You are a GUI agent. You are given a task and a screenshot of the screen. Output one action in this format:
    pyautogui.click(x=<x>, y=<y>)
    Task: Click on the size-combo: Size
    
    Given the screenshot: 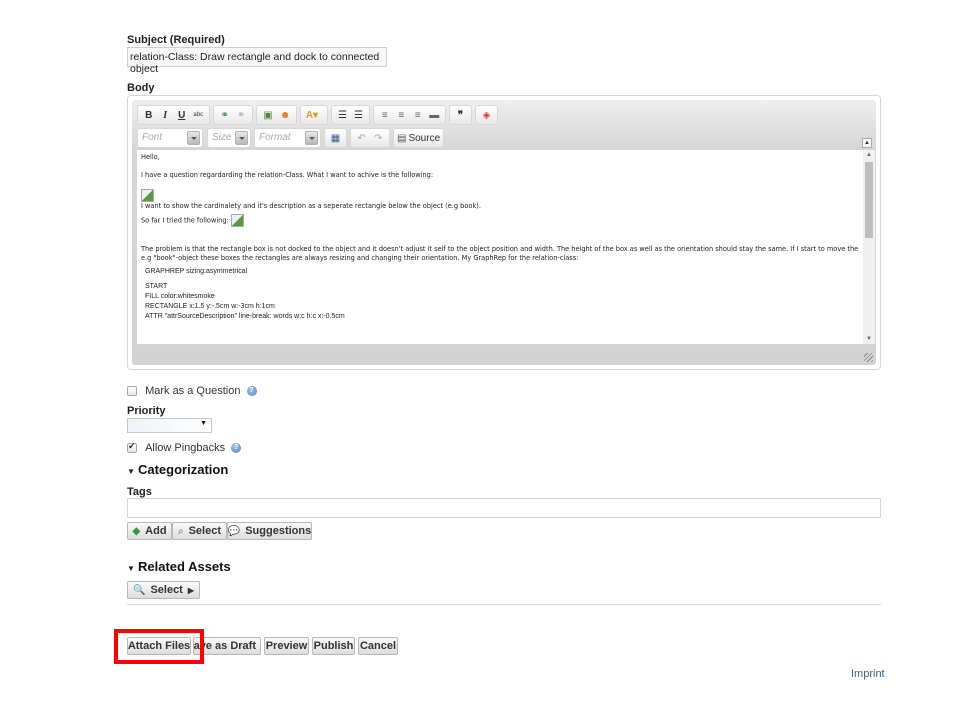 What is the action you would take?
    pyautogui.click(x=229, y=138)
    